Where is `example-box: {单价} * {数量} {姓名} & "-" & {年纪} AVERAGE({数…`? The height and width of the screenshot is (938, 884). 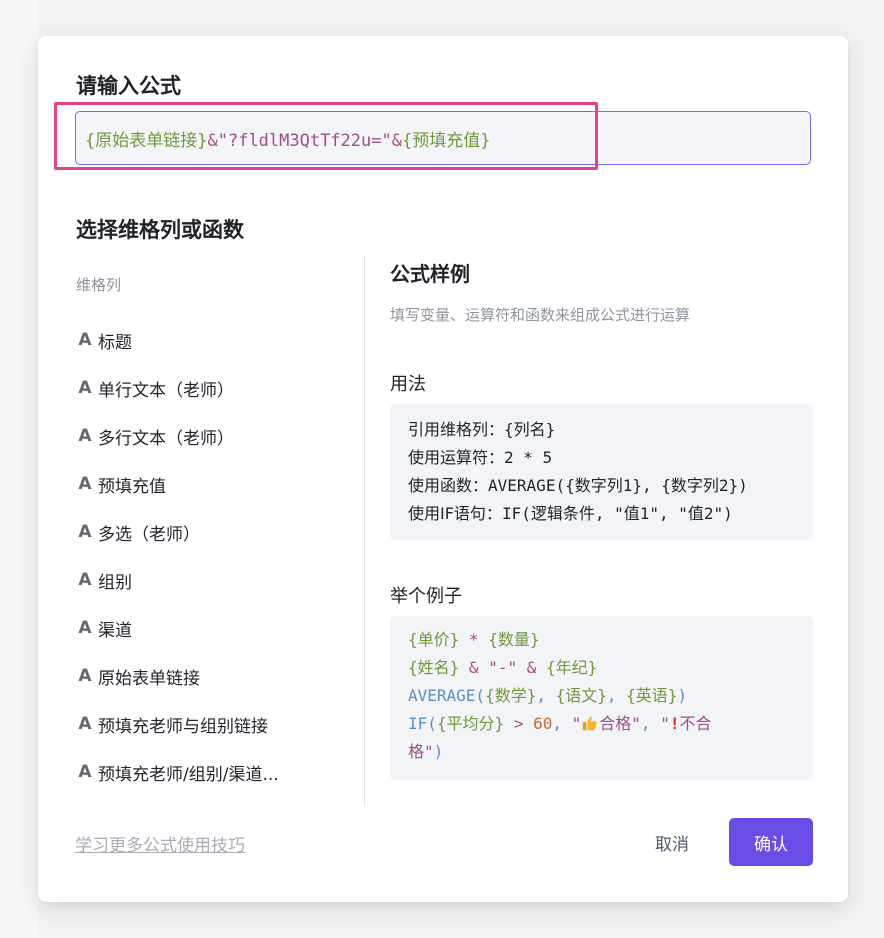 example-box: {单价} * {数量} {姓名} & "-" & {年纪} AVERAGE({数… is located at coordinates (601, 698).